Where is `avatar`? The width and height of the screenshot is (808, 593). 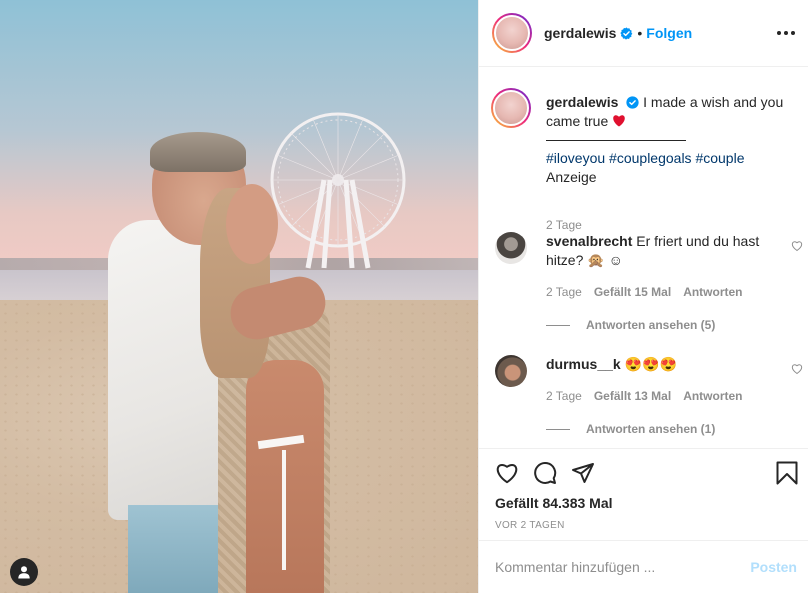
avatar is located at coordinates (512, 33).